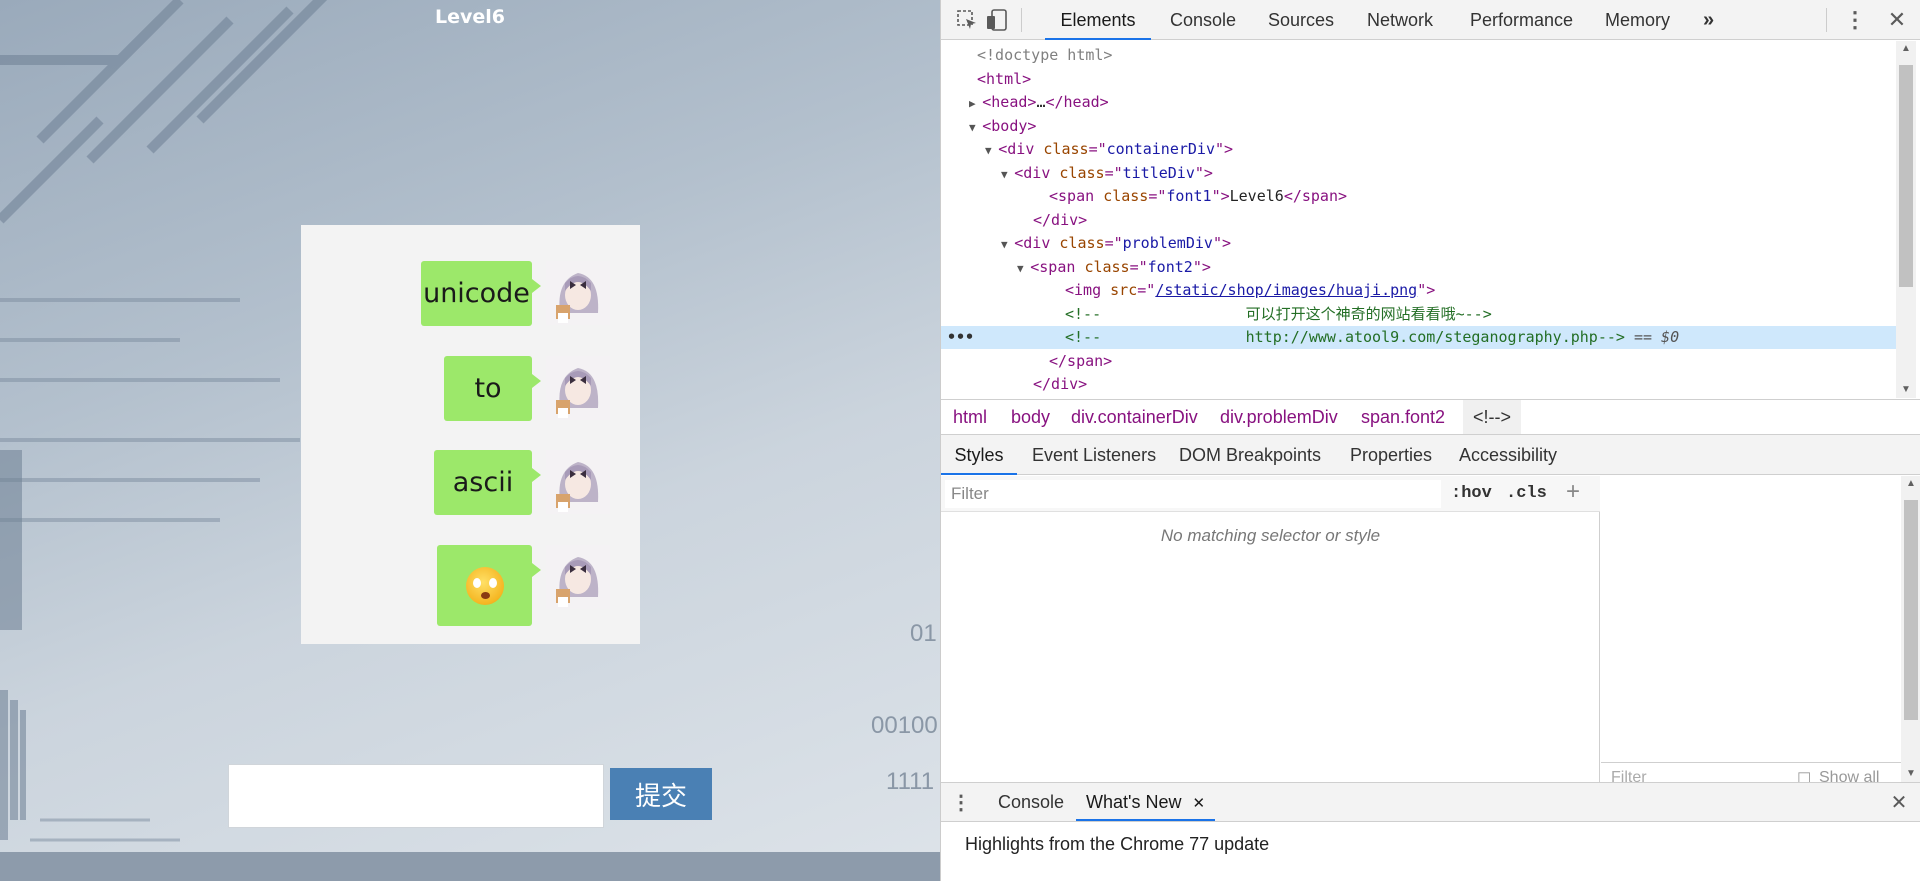 The height and width of the screenshot is (881, 1920). Describe the element at coordinates (1066, 149) in the screenshot. I see `dom-token-attr: class` at that location.